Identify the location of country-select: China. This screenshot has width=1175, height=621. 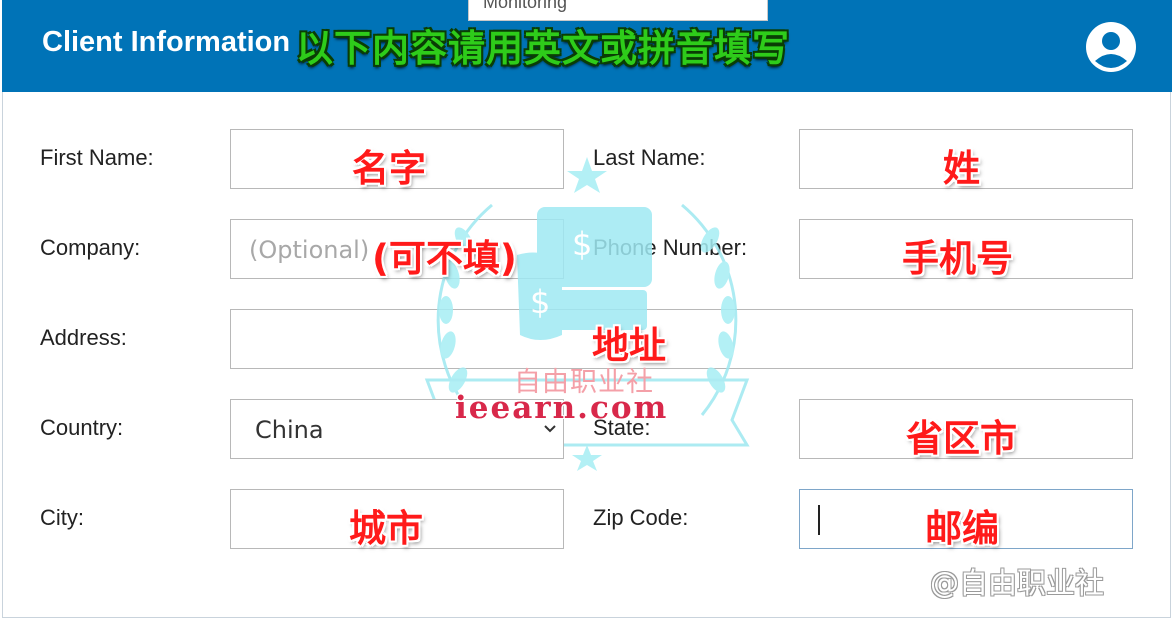
(397, 429).